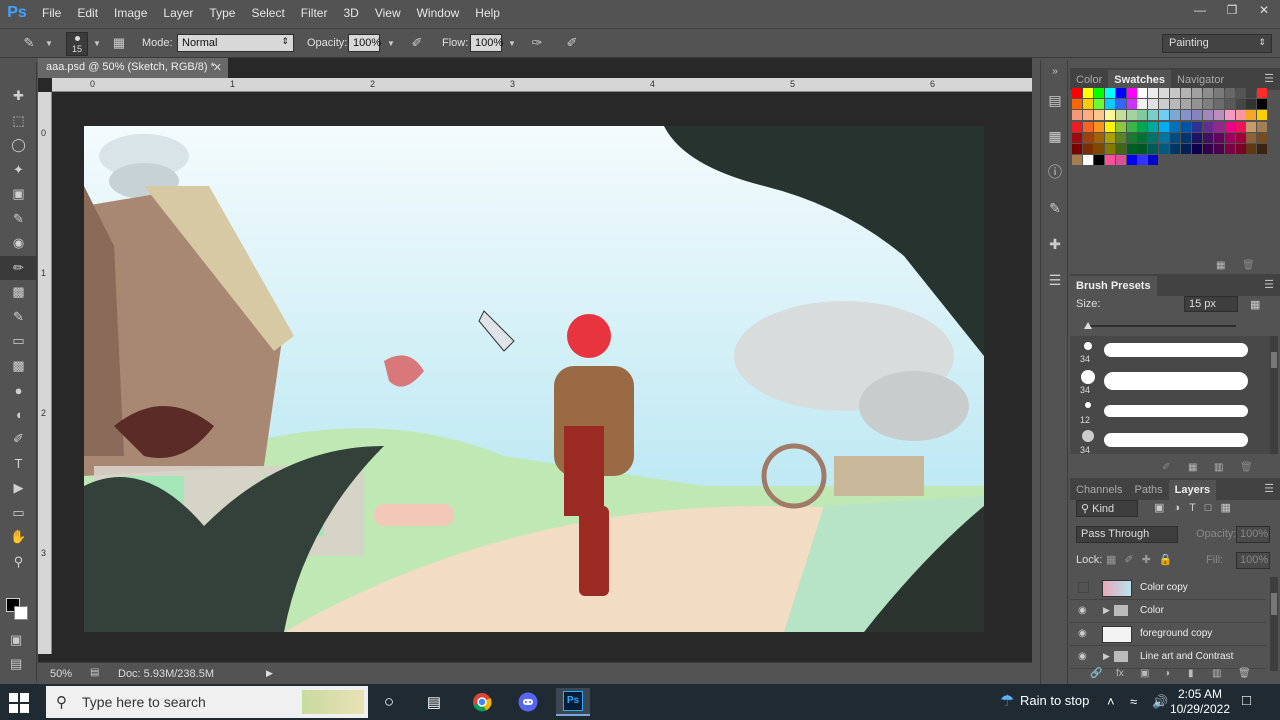 The height and width of the screenshot is (720, 1280). I want to click on brush-size-slider, so click(1161, 326).